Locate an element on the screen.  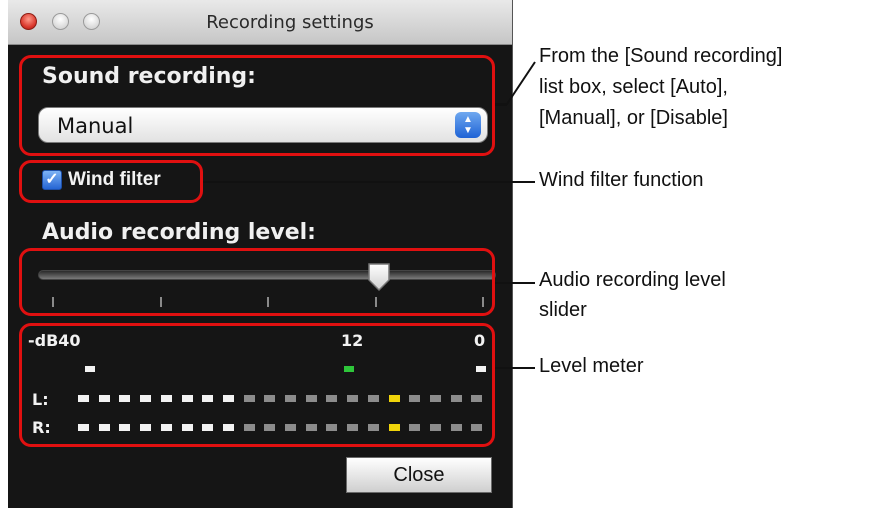
window-title: Recording settings is located at coordinates (290, 22).